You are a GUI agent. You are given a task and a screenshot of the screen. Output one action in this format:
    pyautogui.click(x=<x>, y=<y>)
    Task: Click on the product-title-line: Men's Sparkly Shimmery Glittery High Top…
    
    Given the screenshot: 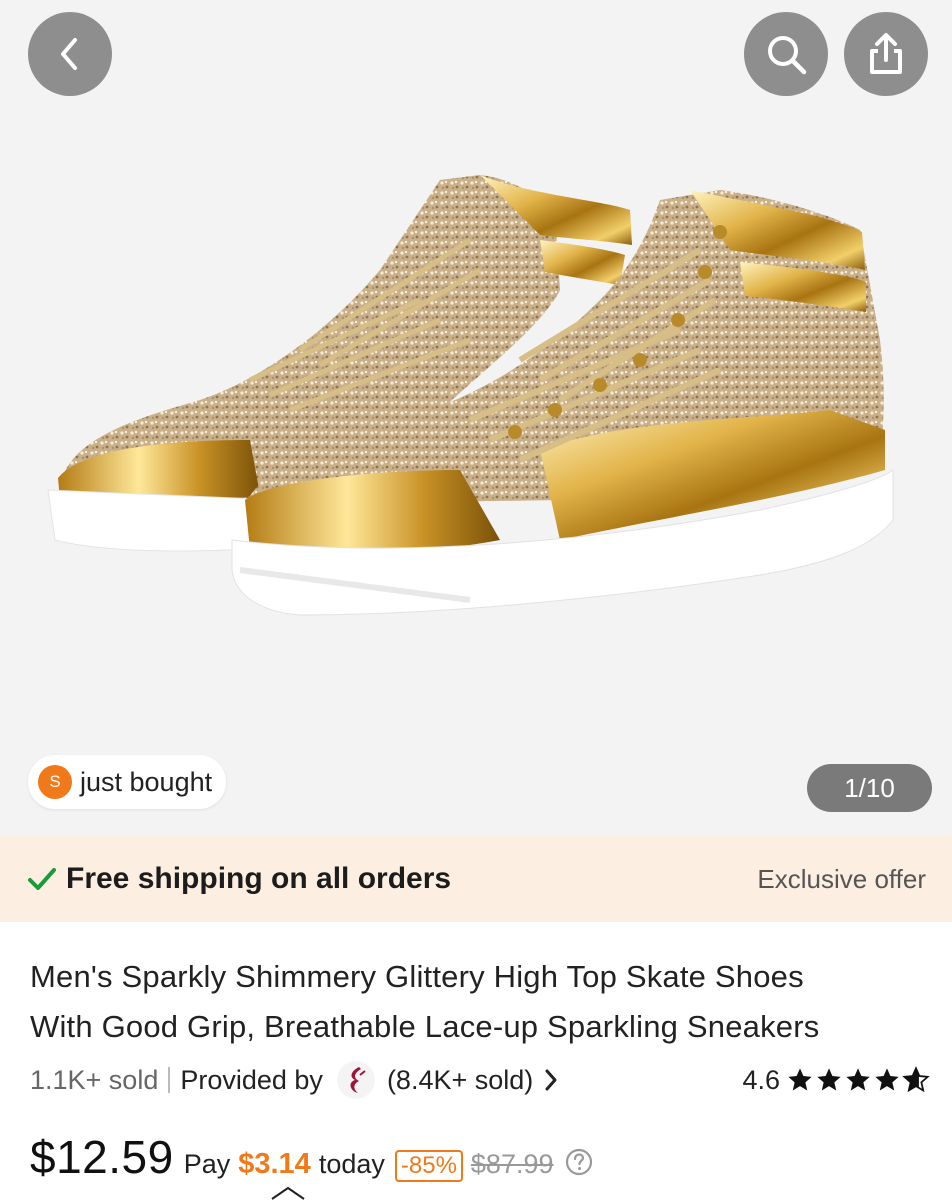 What is the action you would take?
    pyautogui.click(x=417, y=976)
    